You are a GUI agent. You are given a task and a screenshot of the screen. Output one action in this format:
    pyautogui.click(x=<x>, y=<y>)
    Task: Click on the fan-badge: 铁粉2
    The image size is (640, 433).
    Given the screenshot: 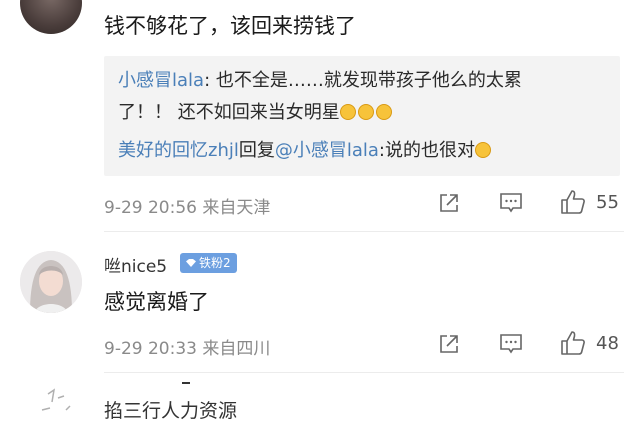 What is the action you would take?
    pyautogui.click(x=208, y=263)
    